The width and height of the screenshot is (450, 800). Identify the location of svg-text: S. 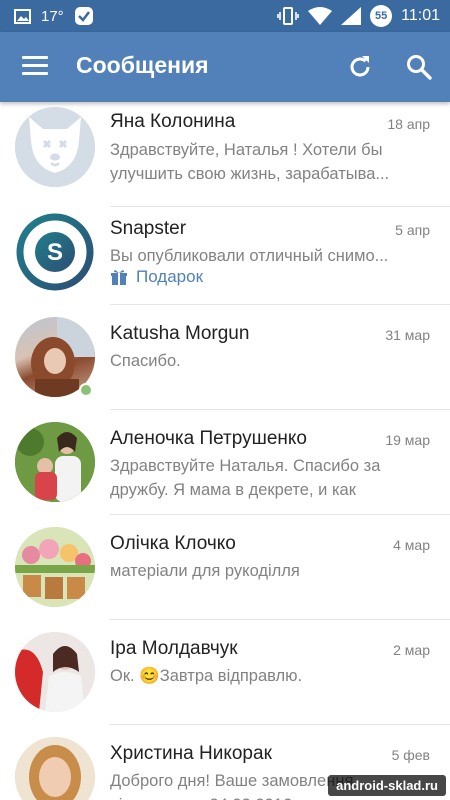
(55, 252).